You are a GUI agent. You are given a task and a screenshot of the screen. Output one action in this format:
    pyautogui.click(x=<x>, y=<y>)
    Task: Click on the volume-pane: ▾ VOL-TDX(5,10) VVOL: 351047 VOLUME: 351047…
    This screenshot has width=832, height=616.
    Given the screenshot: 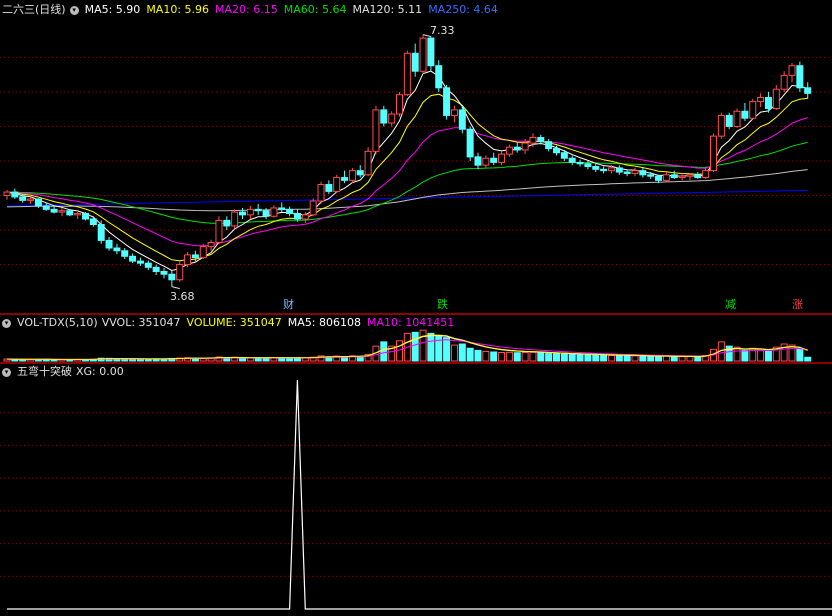 What is the action you would take?
    pyautogui.click(x=416, y=337)
    